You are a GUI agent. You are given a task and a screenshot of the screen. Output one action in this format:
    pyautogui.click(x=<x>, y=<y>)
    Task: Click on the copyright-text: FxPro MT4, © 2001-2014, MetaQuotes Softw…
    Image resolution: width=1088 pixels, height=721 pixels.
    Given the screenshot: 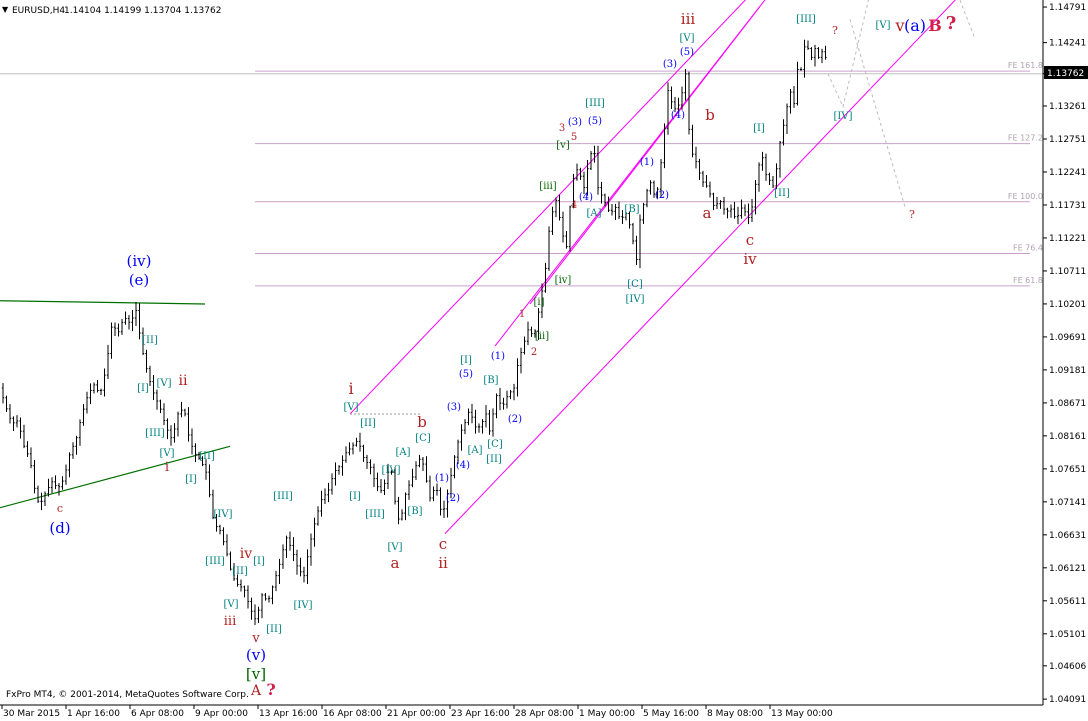 What is the action you would take?
    pyautogui.click(x=127, y=695)
    